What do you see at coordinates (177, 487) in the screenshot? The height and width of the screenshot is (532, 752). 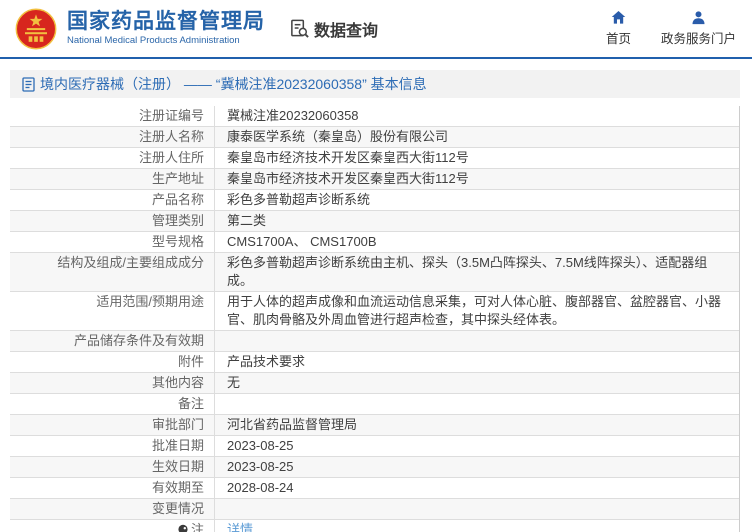 I see `row-label-text: 有效期至` at bounding box center [177, 487].